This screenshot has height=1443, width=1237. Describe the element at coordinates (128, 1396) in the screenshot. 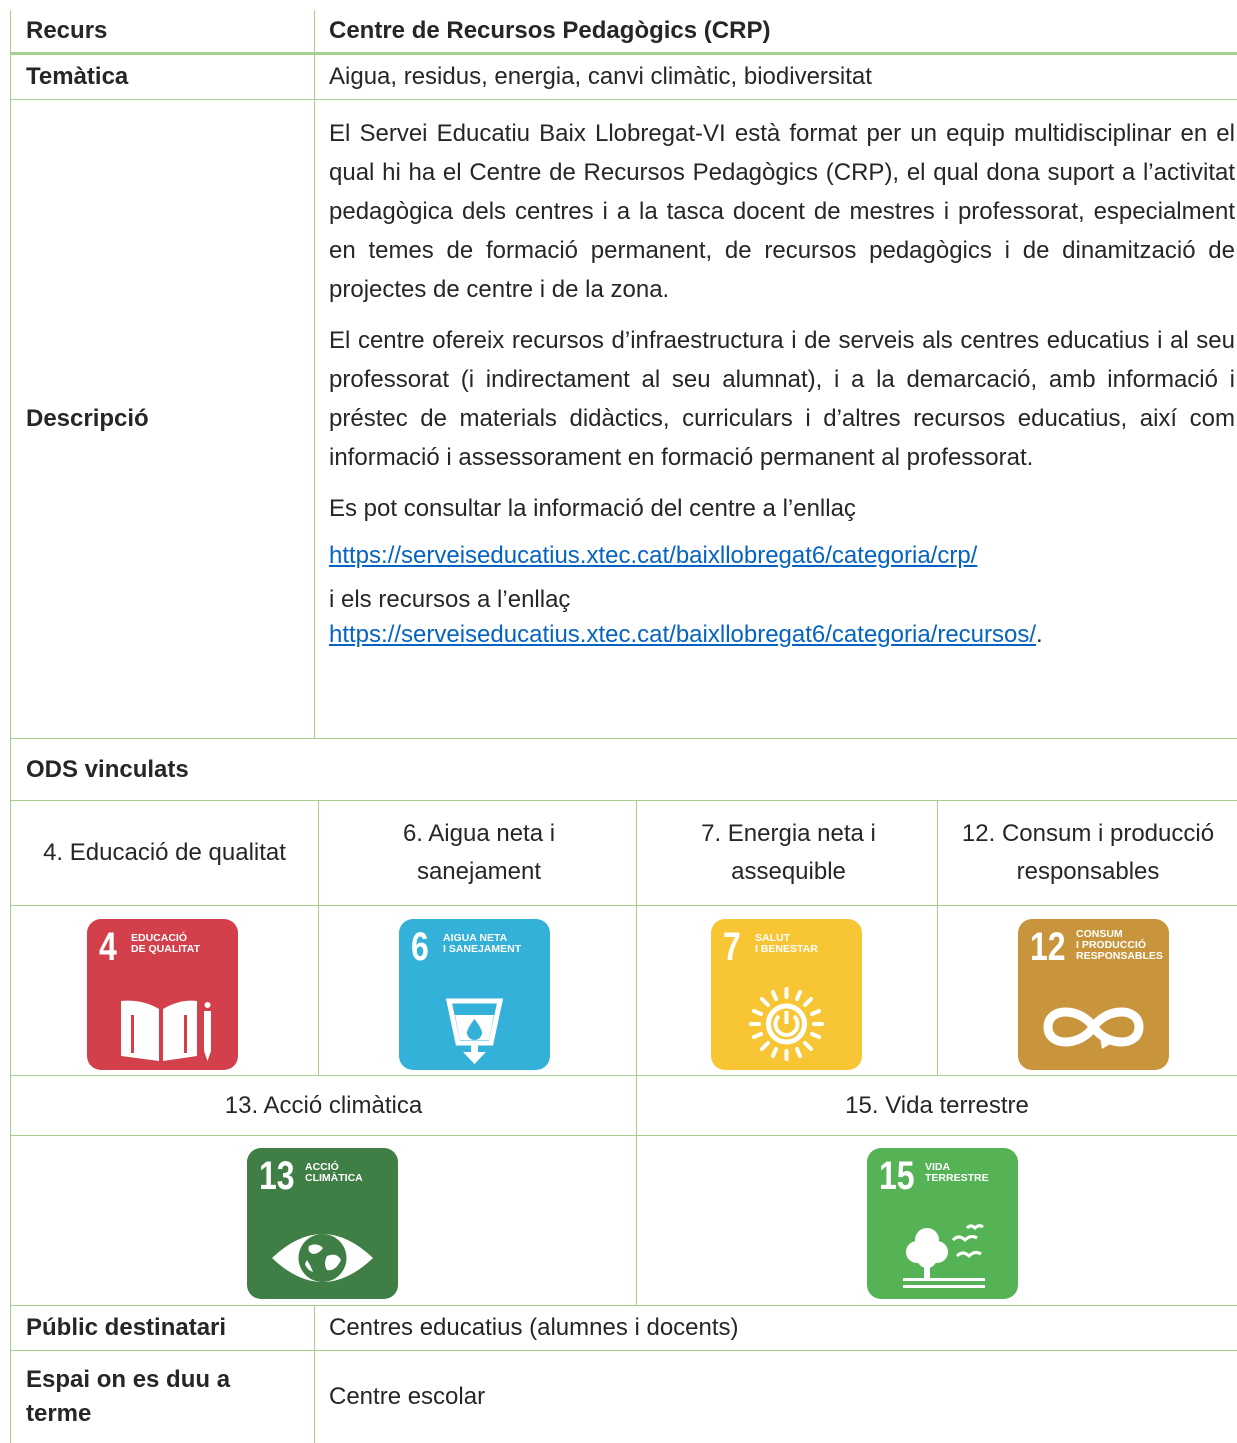

I see `espai-label: Espai on es duu a terme` at that location.